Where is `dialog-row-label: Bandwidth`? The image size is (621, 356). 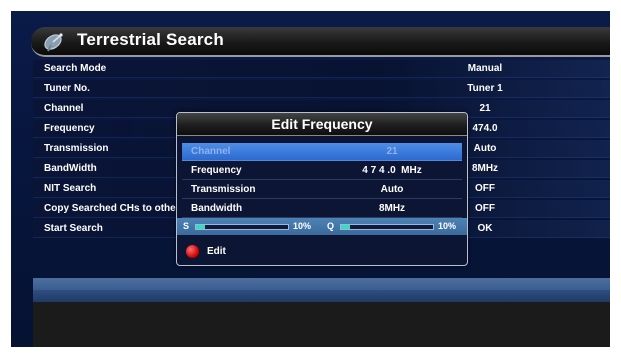 dialog-row-label: Bandwidth is located at coordinates (217, 208).